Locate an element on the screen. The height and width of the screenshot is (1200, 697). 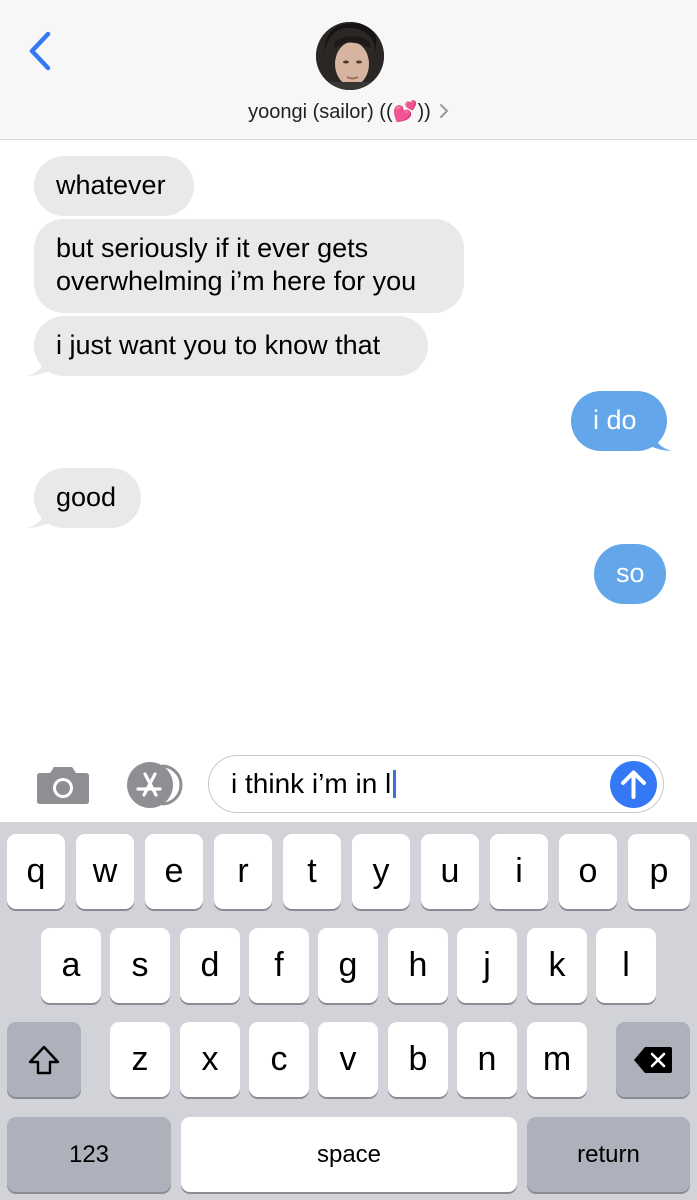
key-label: return is located at coordinates (608, 1154).